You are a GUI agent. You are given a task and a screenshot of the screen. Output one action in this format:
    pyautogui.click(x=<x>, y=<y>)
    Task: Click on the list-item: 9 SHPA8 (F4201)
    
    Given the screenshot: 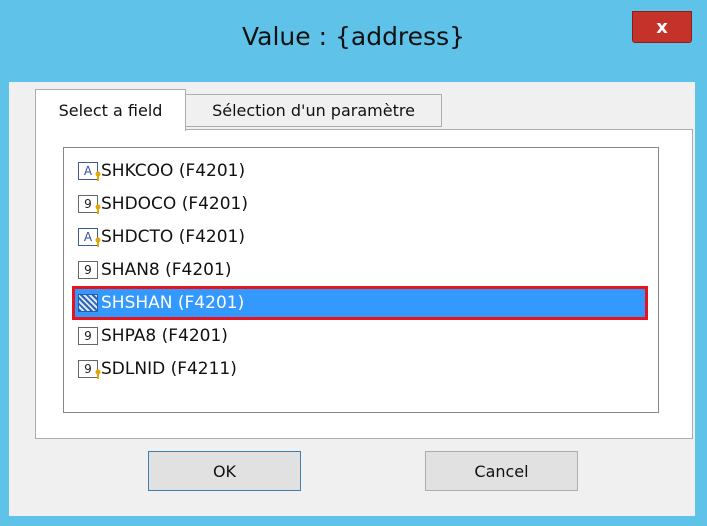 What is the action you would take?
    pyautogui.click(x=360, y=336)
    